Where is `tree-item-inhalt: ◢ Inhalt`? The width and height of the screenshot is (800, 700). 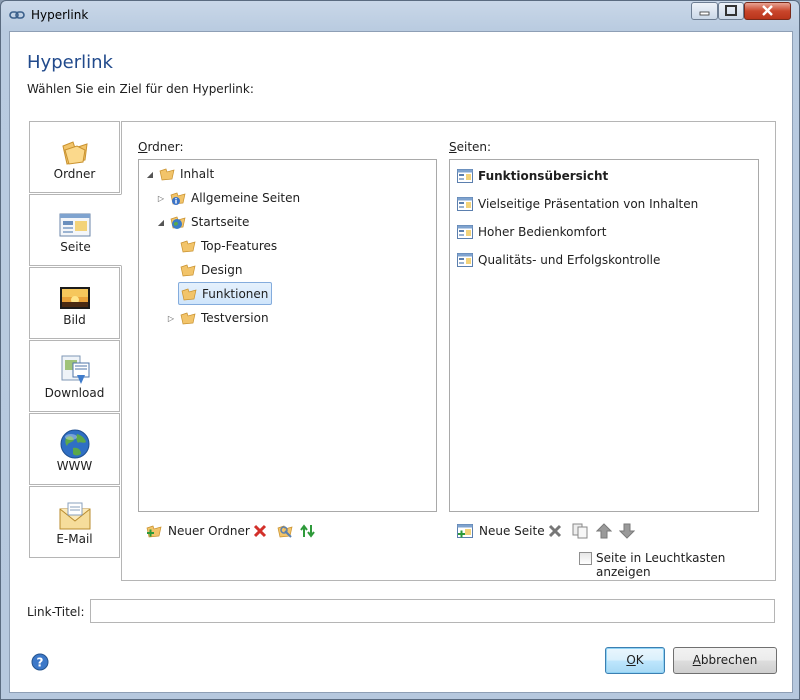 tree-item-inhalt: ◢ Inhalt is located at coordinates (179, 174).